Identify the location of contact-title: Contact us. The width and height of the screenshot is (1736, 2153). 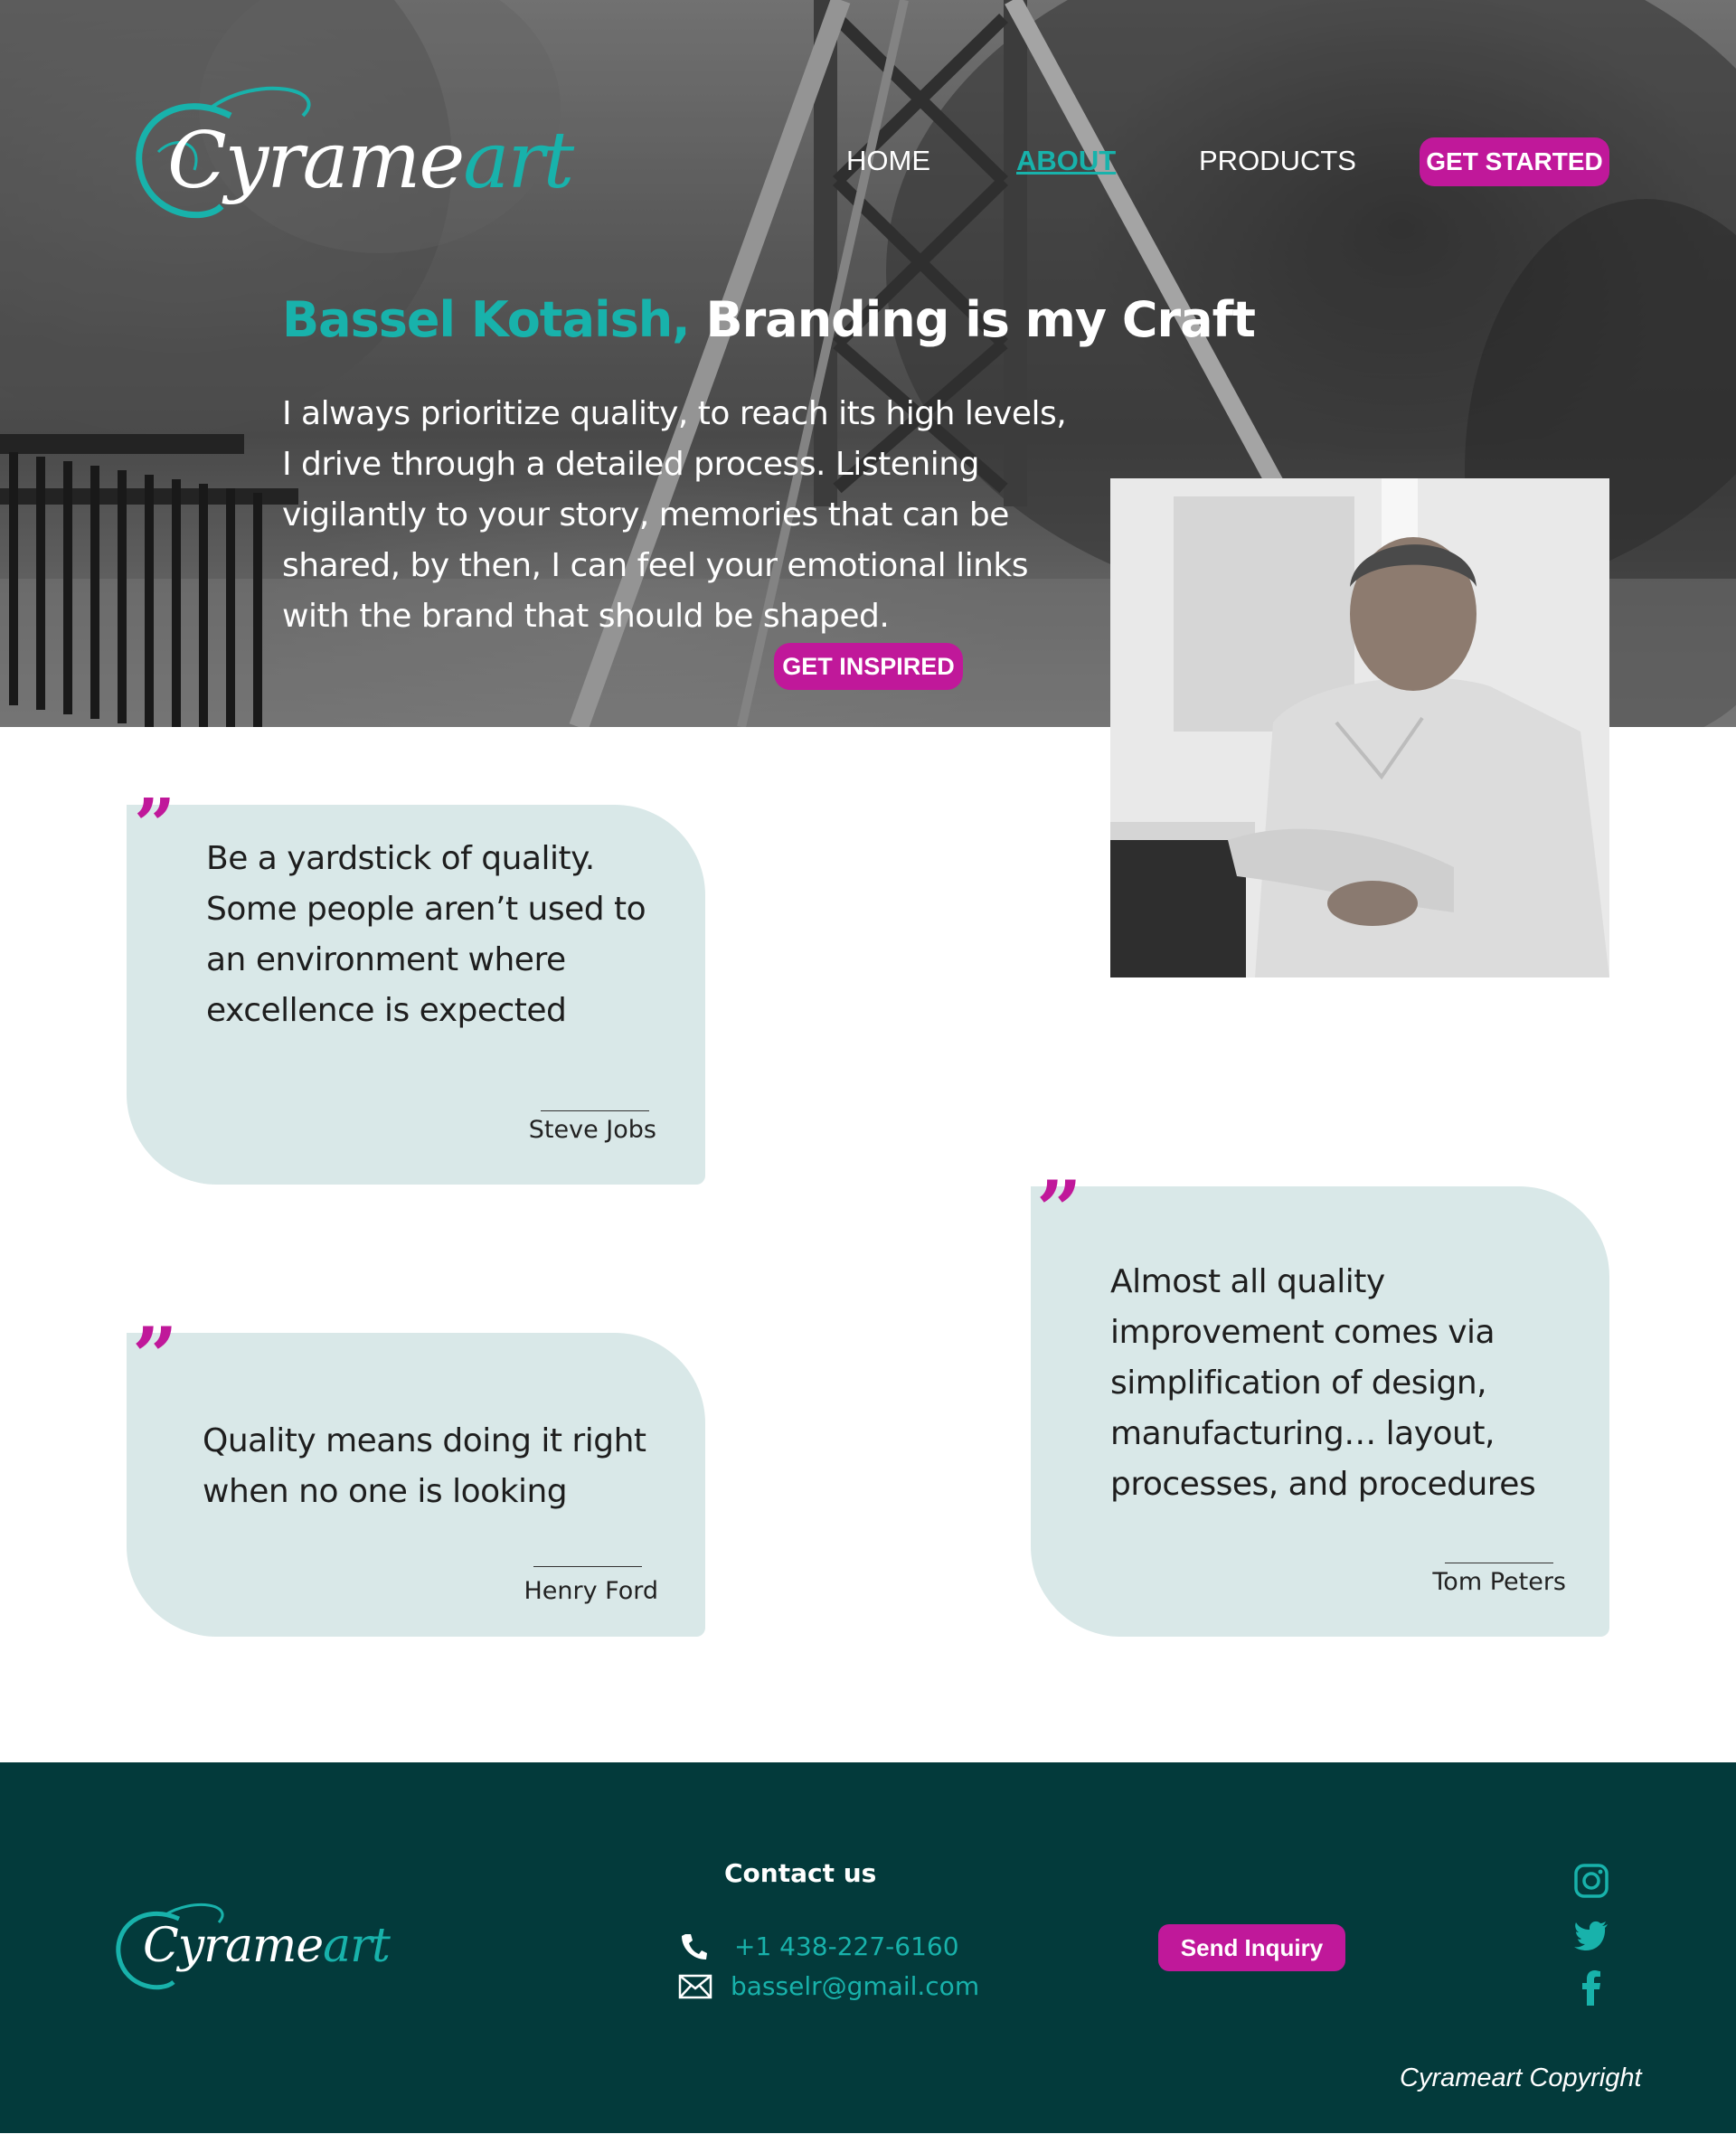
(801, 1873).